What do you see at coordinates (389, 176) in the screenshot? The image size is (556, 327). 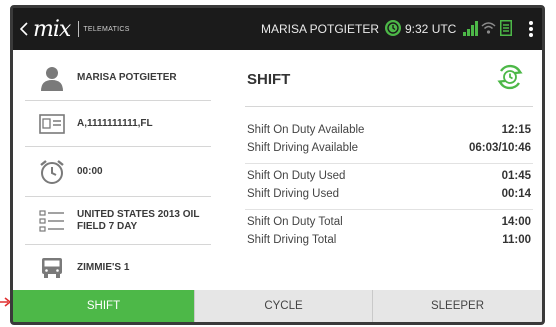 I see `stat-row: Shift On Duty Used 01:45` at bounding box center [389, 176].